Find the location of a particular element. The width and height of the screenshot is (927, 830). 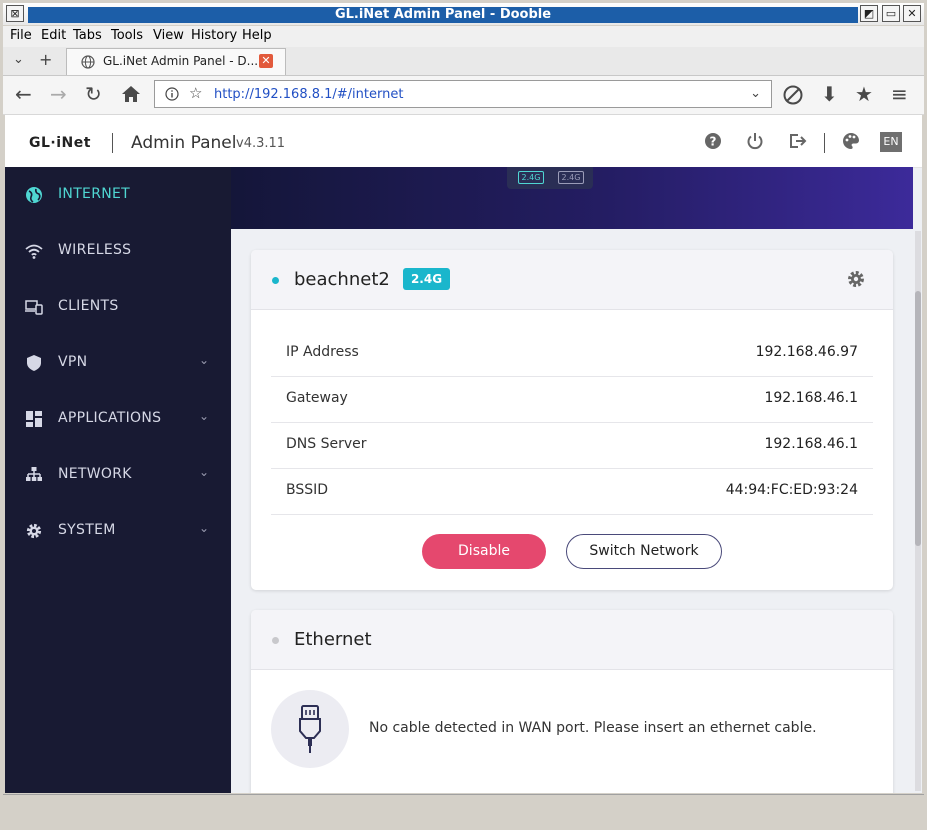

block-icon is located at coordinates (793, 95).